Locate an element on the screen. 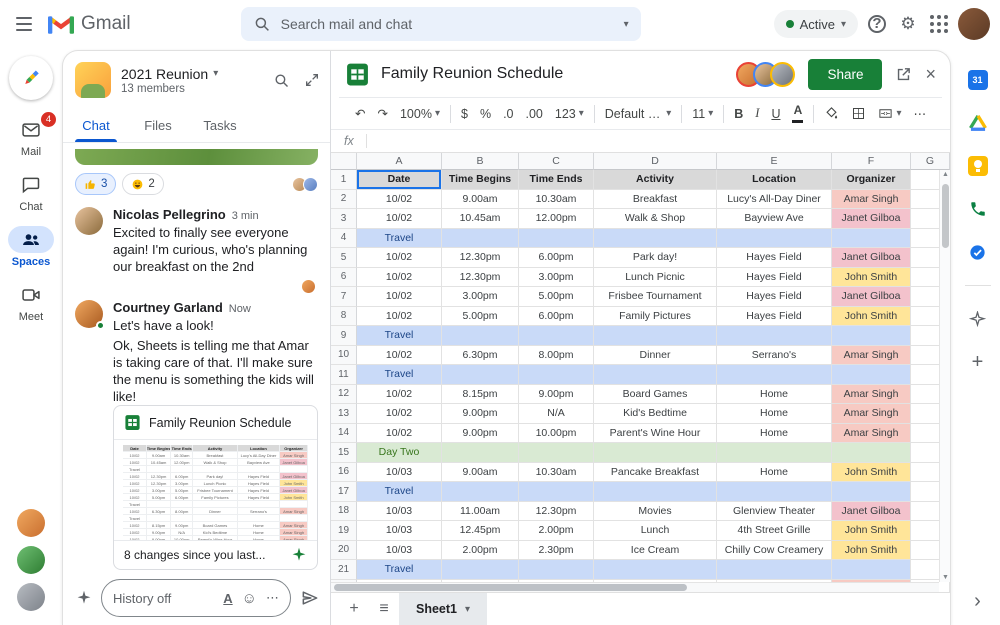 This screenshot has width=1000, height=625. sheet-cell: N/A is located at coordinates (556, 414).